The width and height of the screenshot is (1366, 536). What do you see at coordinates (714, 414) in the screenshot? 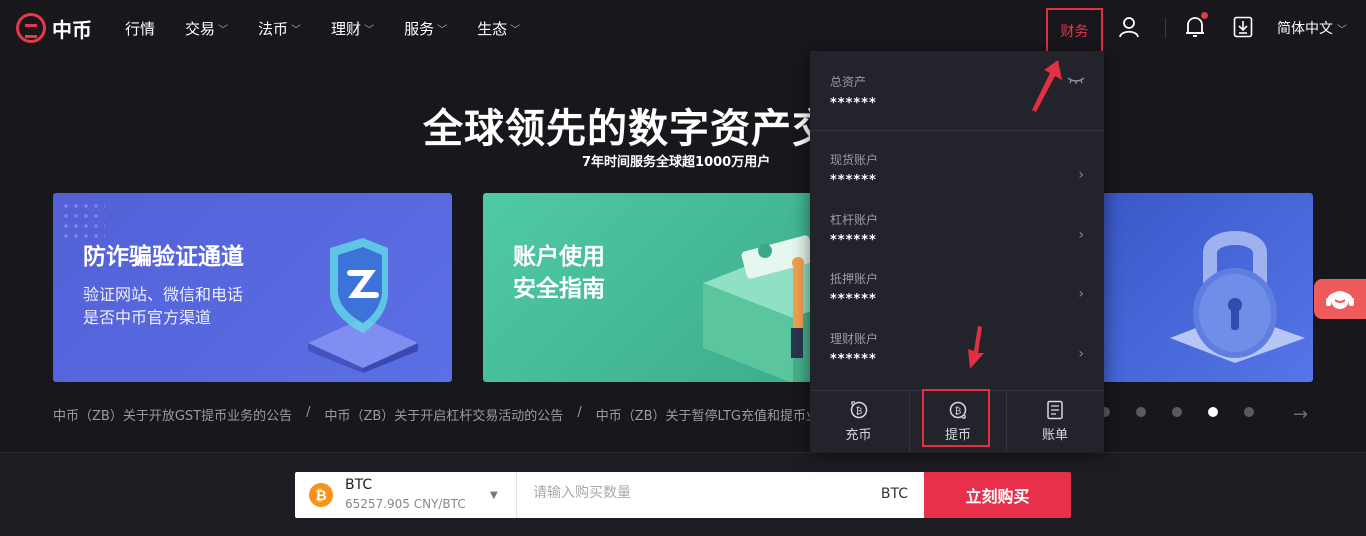
I see `announcement-link: 中币（ZB）关于暂停LTG充值和提币业务` at bounding box center [714, 414].